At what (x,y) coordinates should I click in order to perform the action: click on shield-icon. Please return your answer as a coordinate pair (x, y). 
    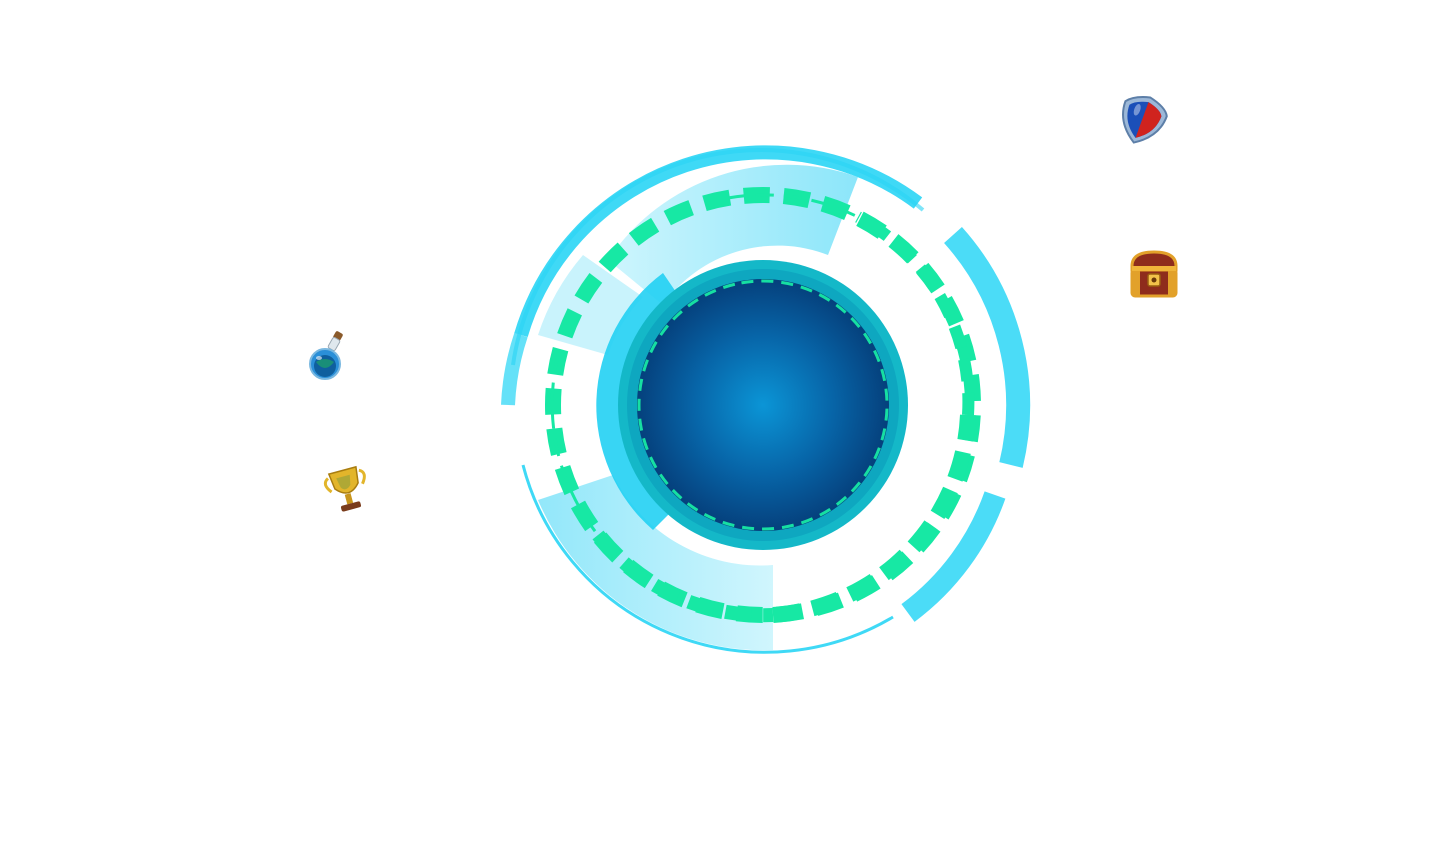
    Looking at the image, I should click on (1142, 120).